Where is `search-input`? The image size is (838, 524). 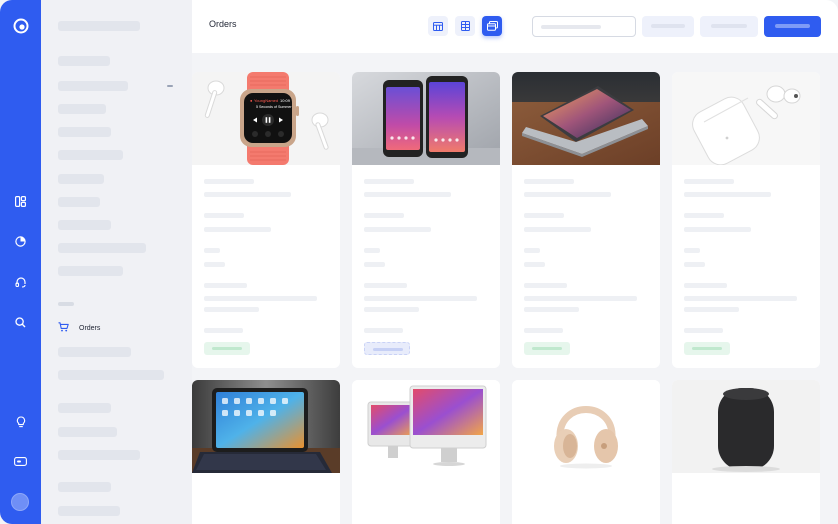
search-input is located at coordinates (584, 26).